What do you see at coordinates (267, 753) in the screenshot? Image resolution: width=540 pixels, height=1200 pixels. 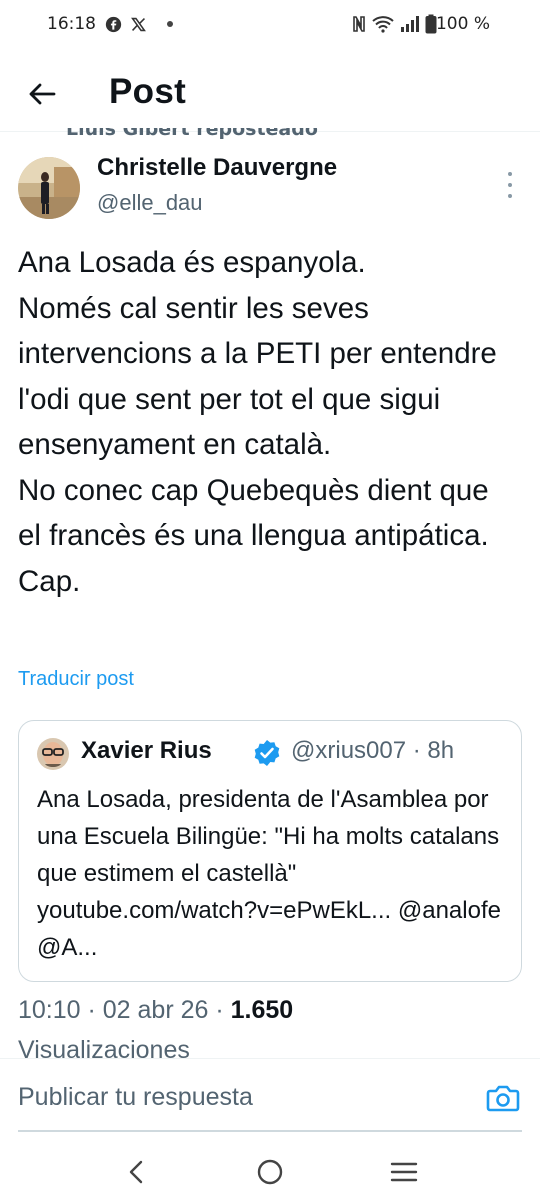 I see `verified-badge-icon` at bounding box center [267, 753].